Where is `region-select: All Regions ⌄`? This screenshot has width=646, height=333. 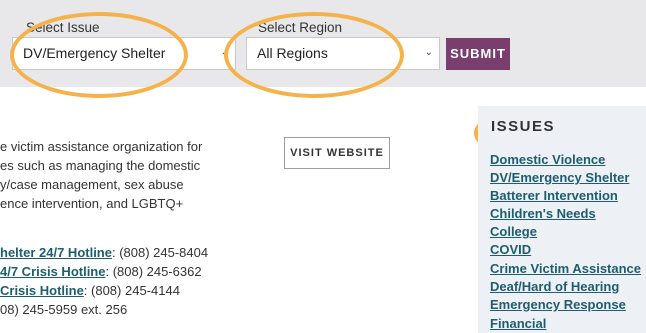 region-select: All Regions ⌄ is located at coordinates (343, 53).